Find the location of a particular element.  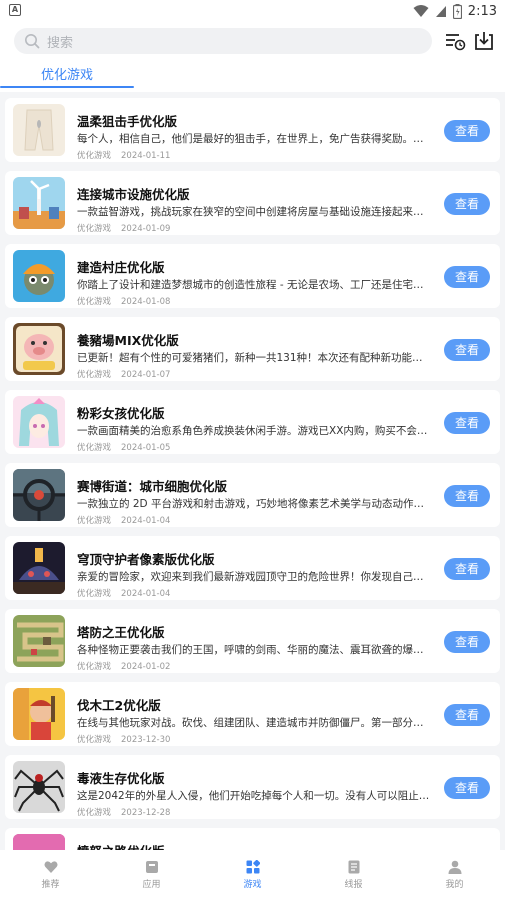

game-date: 2024-01-02 is located at coordinates (146, 667).